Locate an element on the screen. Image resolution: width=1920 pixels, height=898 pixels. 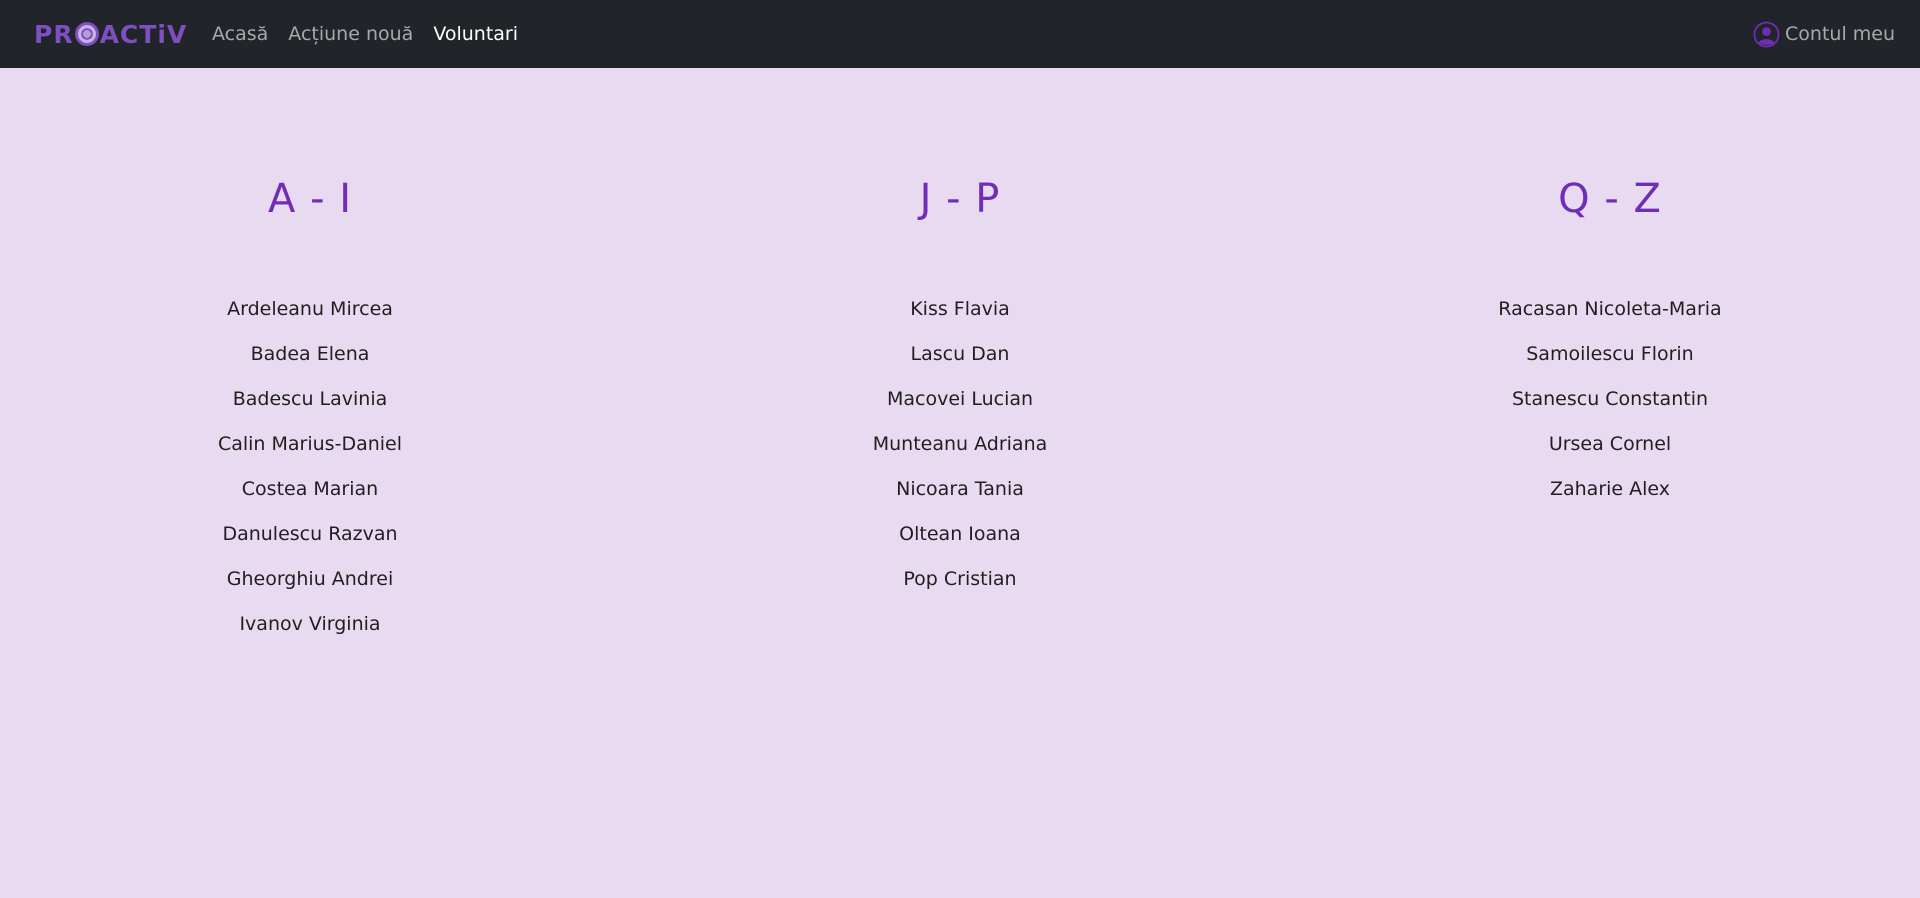
nav-links: Acasă Acțiune nouă Voluntari is located at coordinates (375, 34).